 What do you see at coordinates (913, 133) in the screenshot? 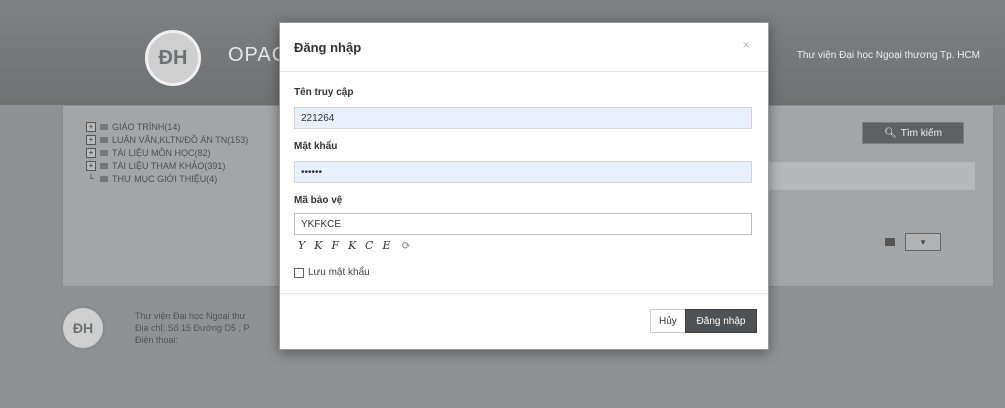
I see `search-button: 🔍︎ Tìm kiếm` at bounding box center [913, 133].